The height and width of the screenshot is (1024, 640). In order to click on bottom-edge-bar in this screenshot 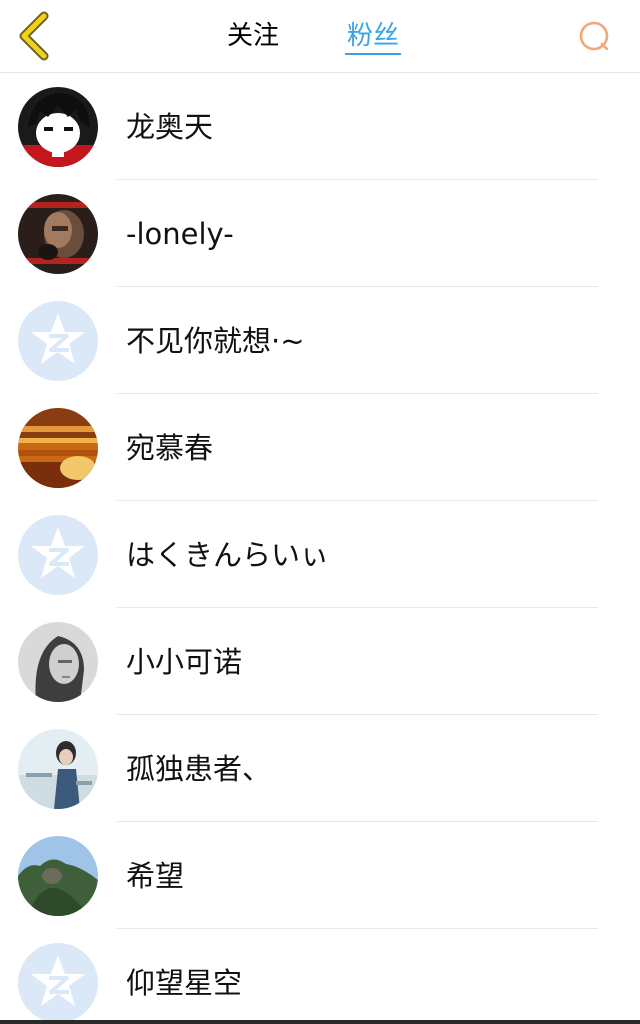, I will do `click(320, 1022)`.